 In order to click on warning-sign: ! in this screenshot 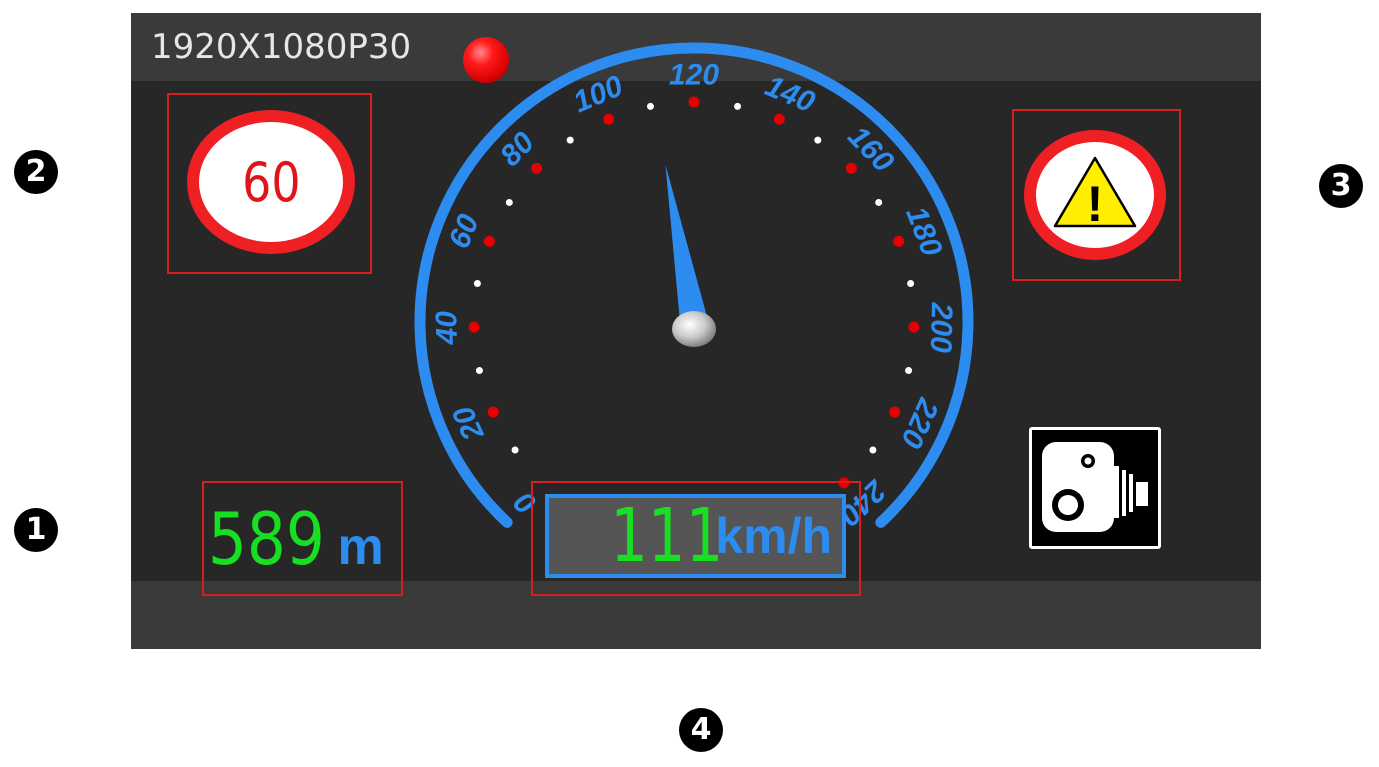, I will do `click(1095, 195)`.